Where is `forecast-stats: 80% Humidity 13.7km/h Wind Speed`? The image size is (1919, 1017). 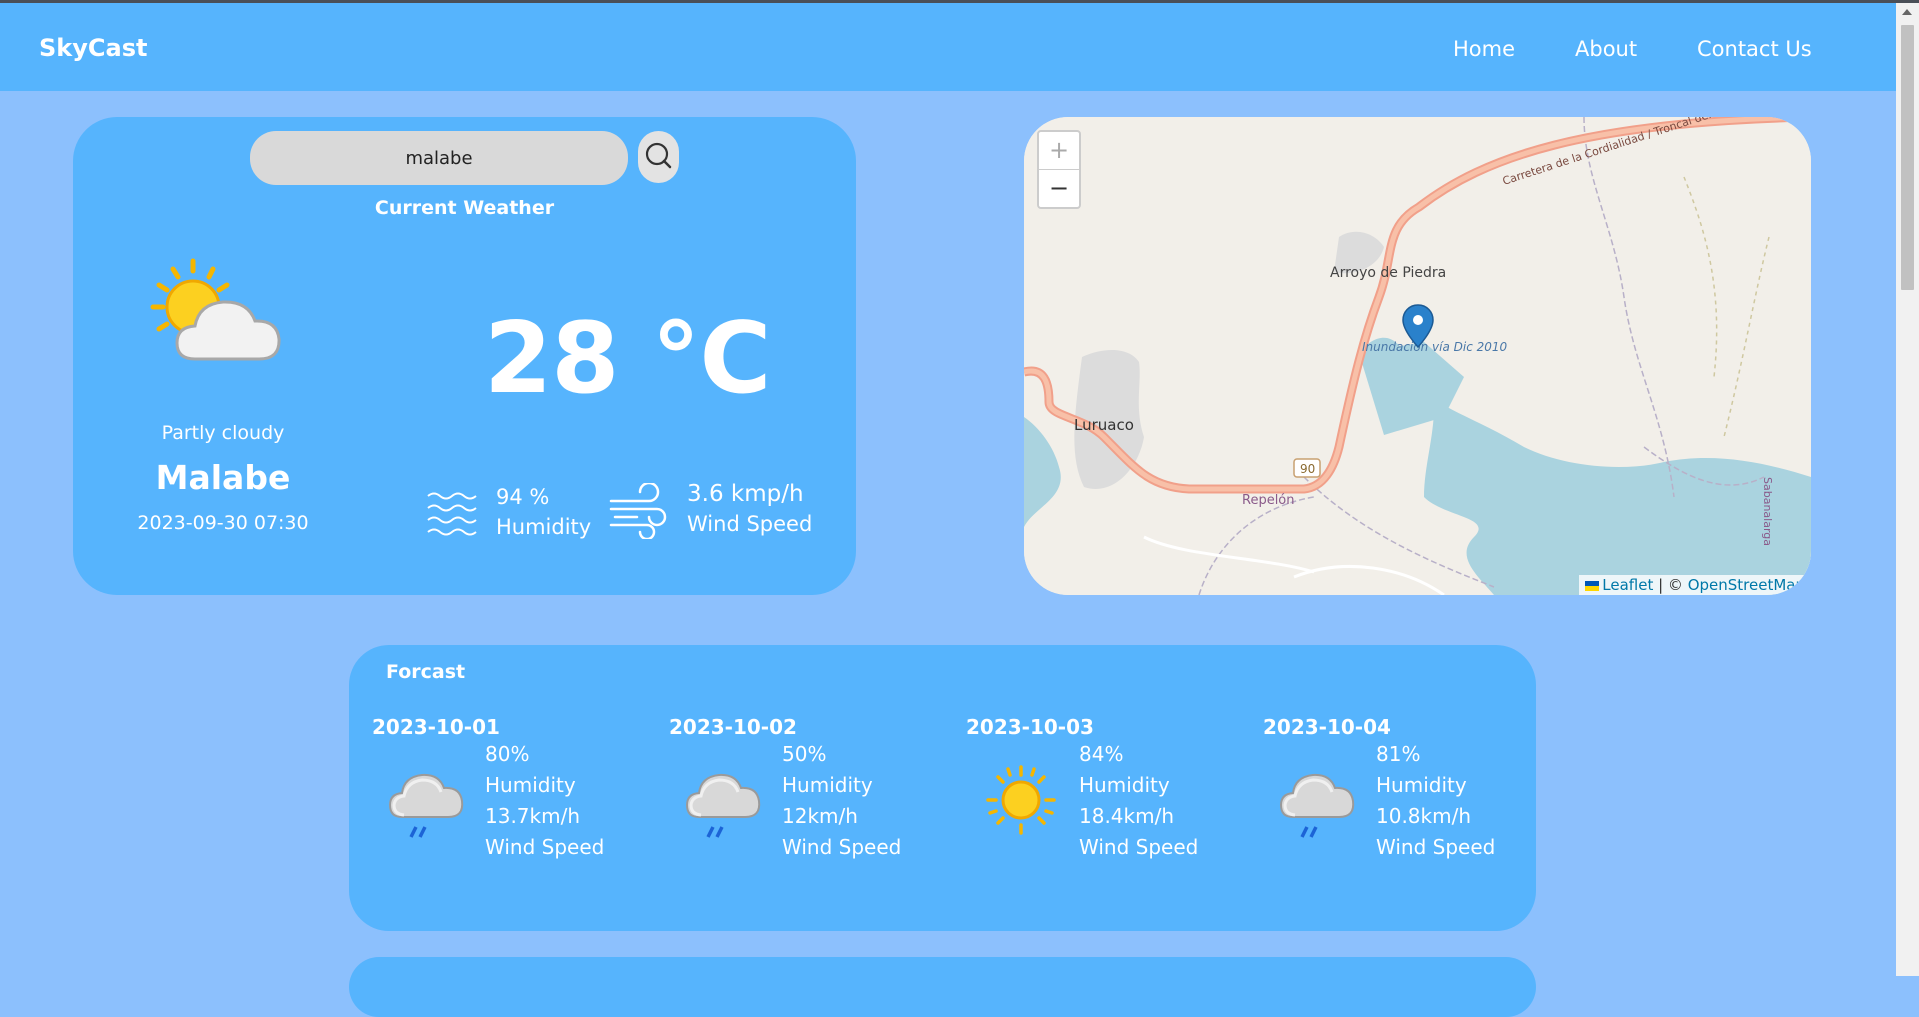 forecast-stats: 80% Humidity 13.7km/h Wind Speed is located at coordinates (544, 801).